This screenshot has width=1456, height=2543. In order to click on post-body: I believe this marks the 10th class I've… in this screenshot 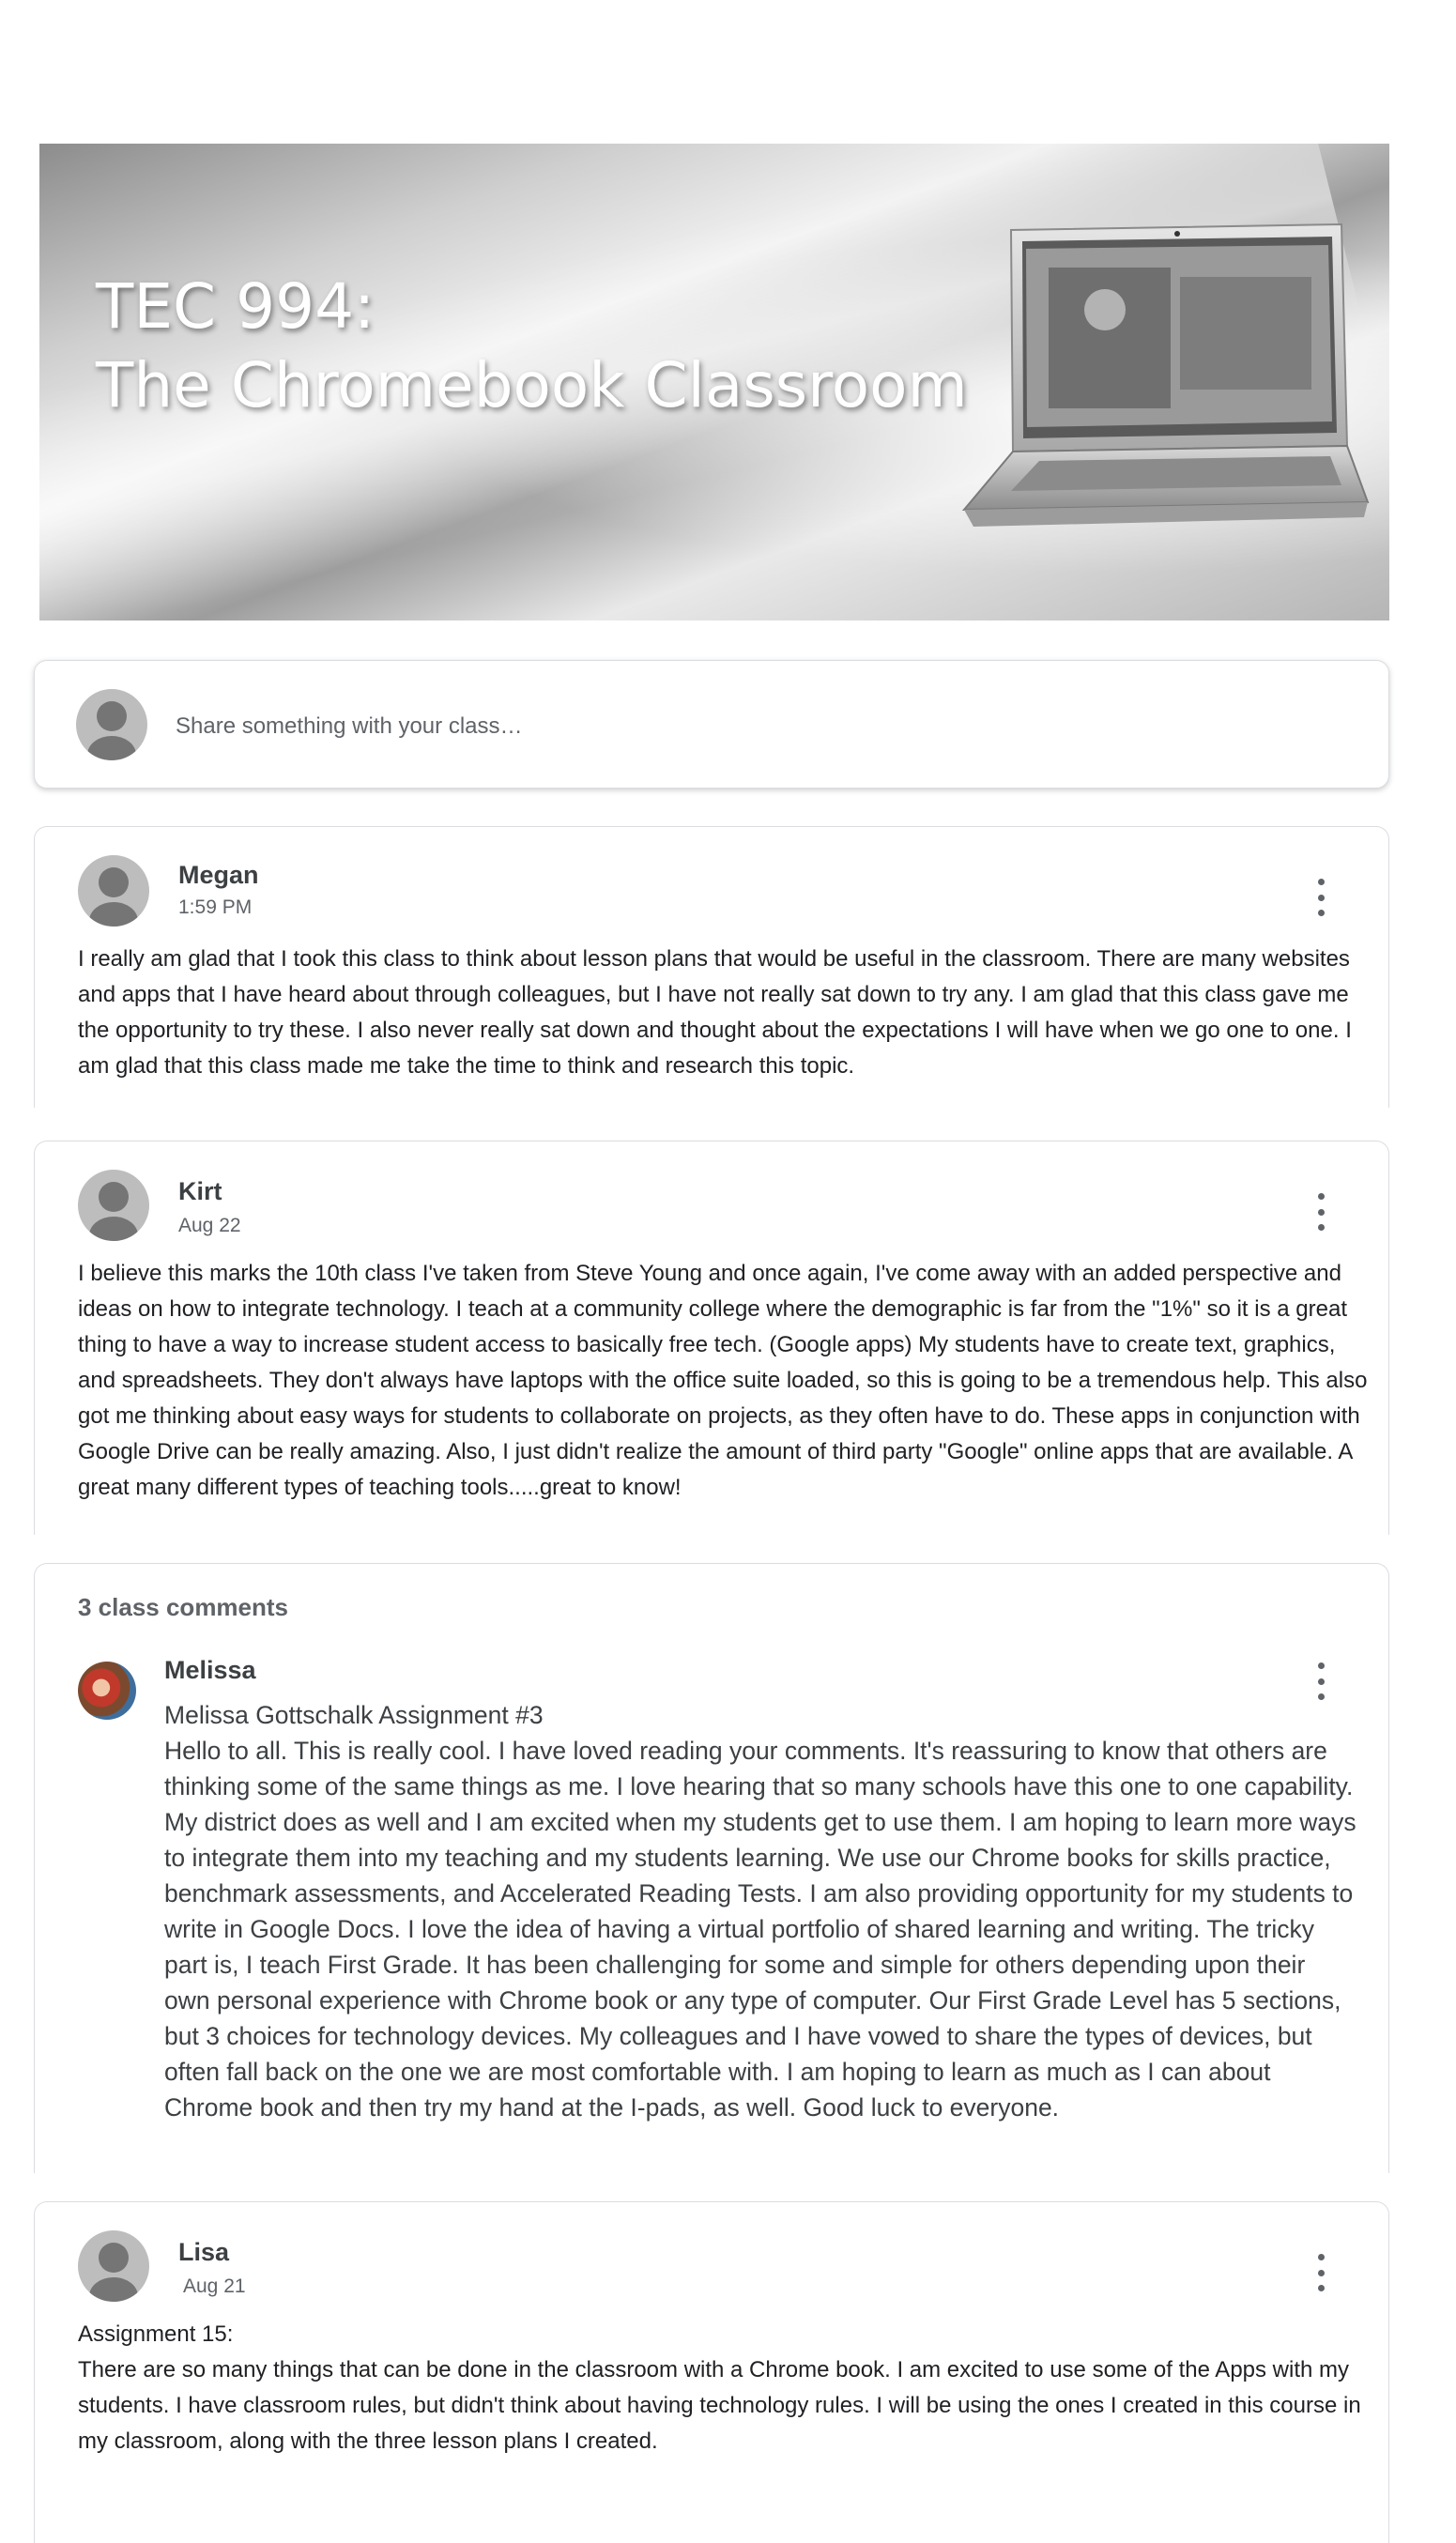, I will do `click(723, 1381)`.